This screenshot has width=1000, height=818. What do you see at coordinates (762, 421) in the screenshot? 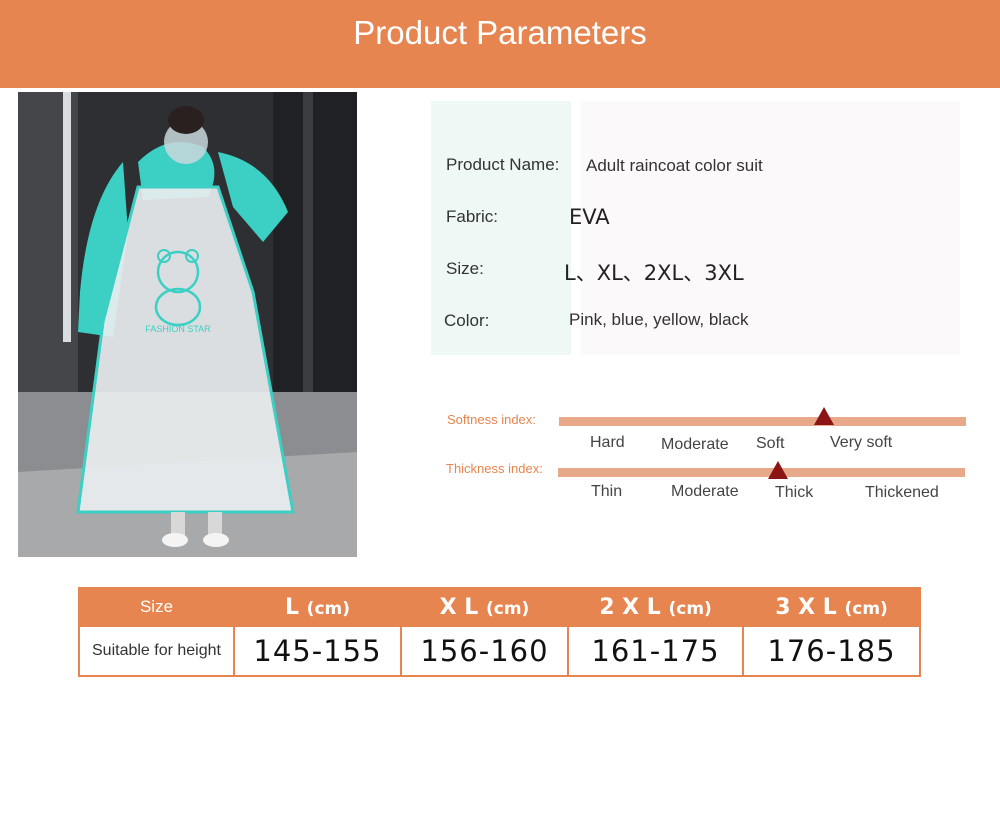
I see `softness-bar` at bounding box center [762, 421].